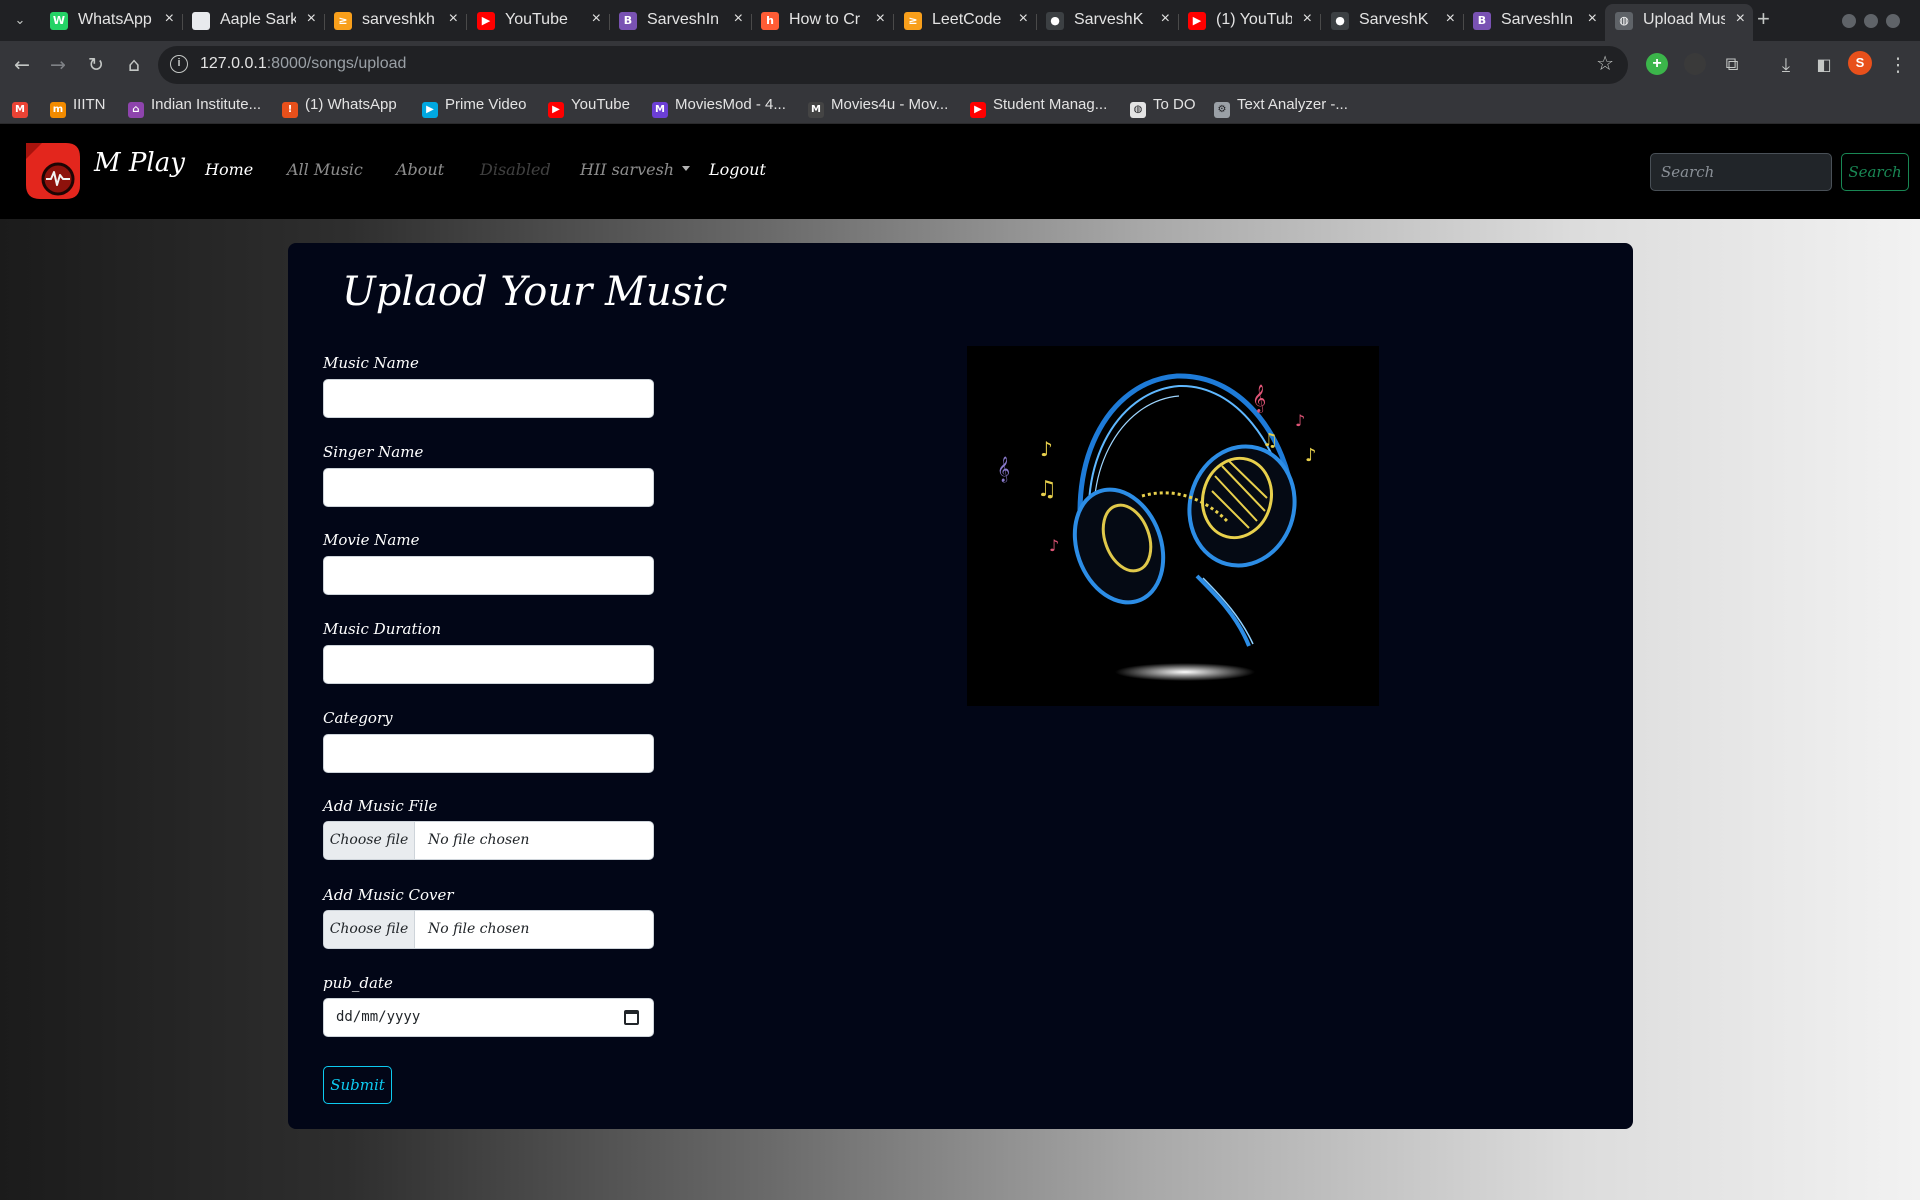 This screenshot has width=1920, height=1200. What do you see at coordinates (660, 110) in the screenshot?
I see `moviesmod-icon: M` at bounding box center [660, 110].